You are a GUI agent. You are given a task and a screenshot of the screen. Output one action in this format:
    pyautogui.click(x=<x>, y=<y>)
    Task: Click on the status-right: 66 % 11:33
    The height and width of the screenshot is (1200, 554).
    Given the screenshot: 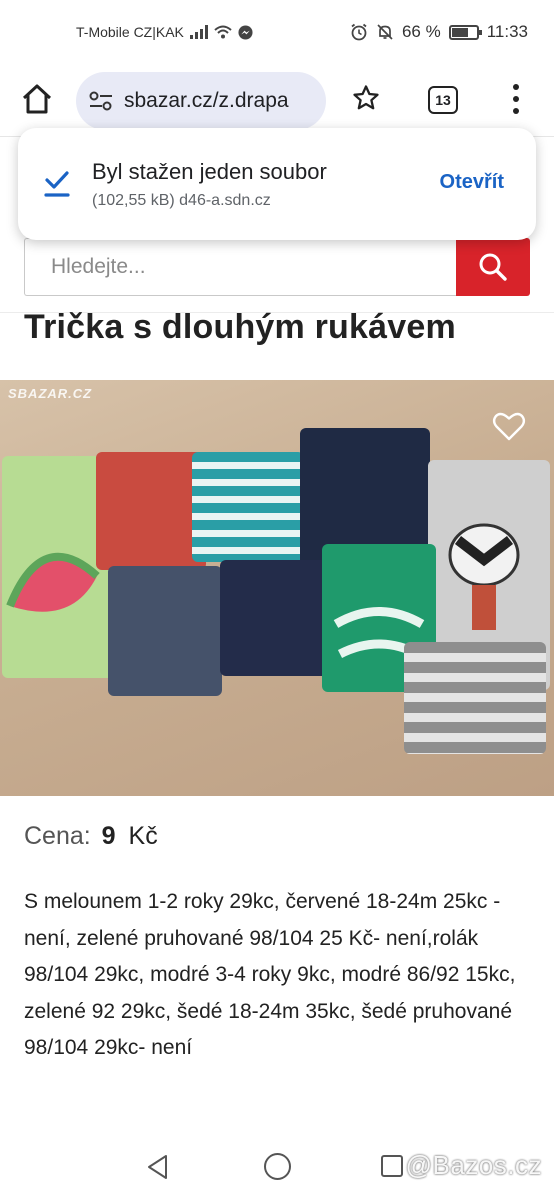 What is the action you would take?
    pyautogui.click(x=439, y=32)
    